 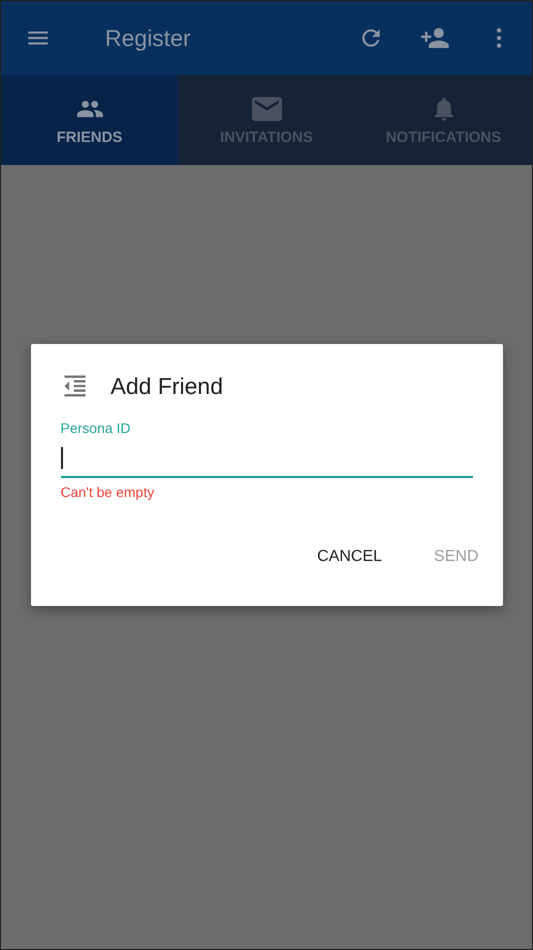 What do you see at coordinates (108, 492) in the screenshot?
I see `error-message: Can't be empty` at bounding box center [108, 492].